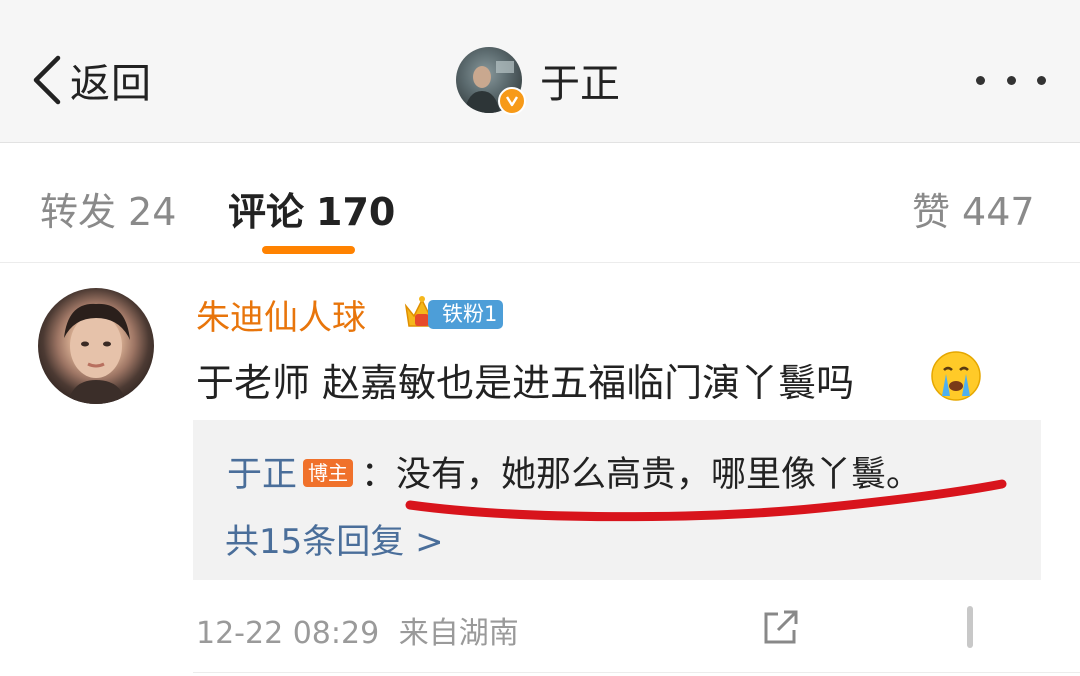  Describe the element at coordinates (356, 212) in the screenshot. I see `tab-comments-count: 170` at that location.